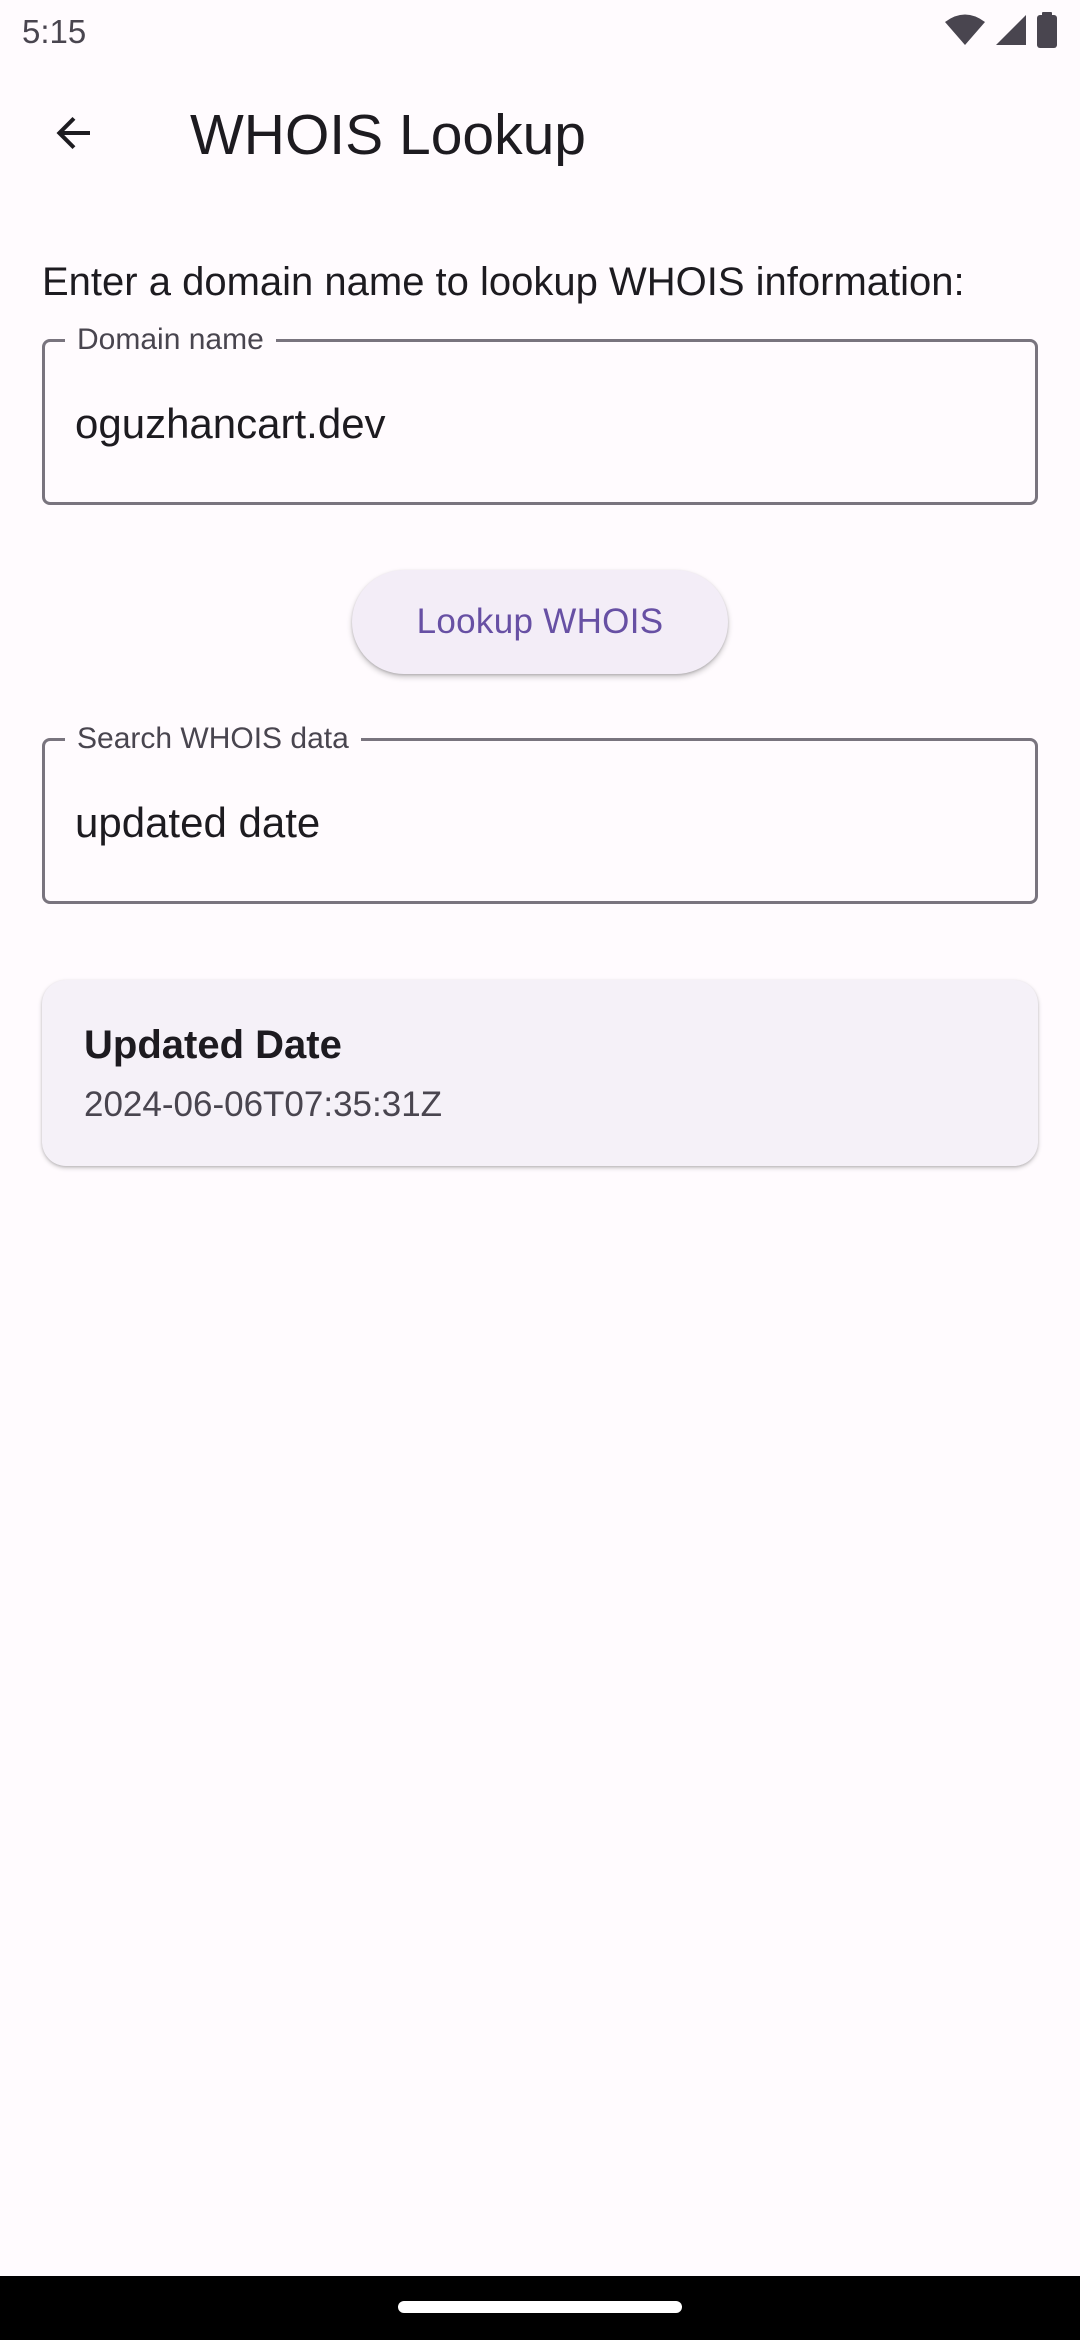 This screenshot has height=2340, width=1080. Describe the element at coordinates (540, 412) in the screenshot. I see `domain-name-field: Domain name oguzhancart.dev` at that location.